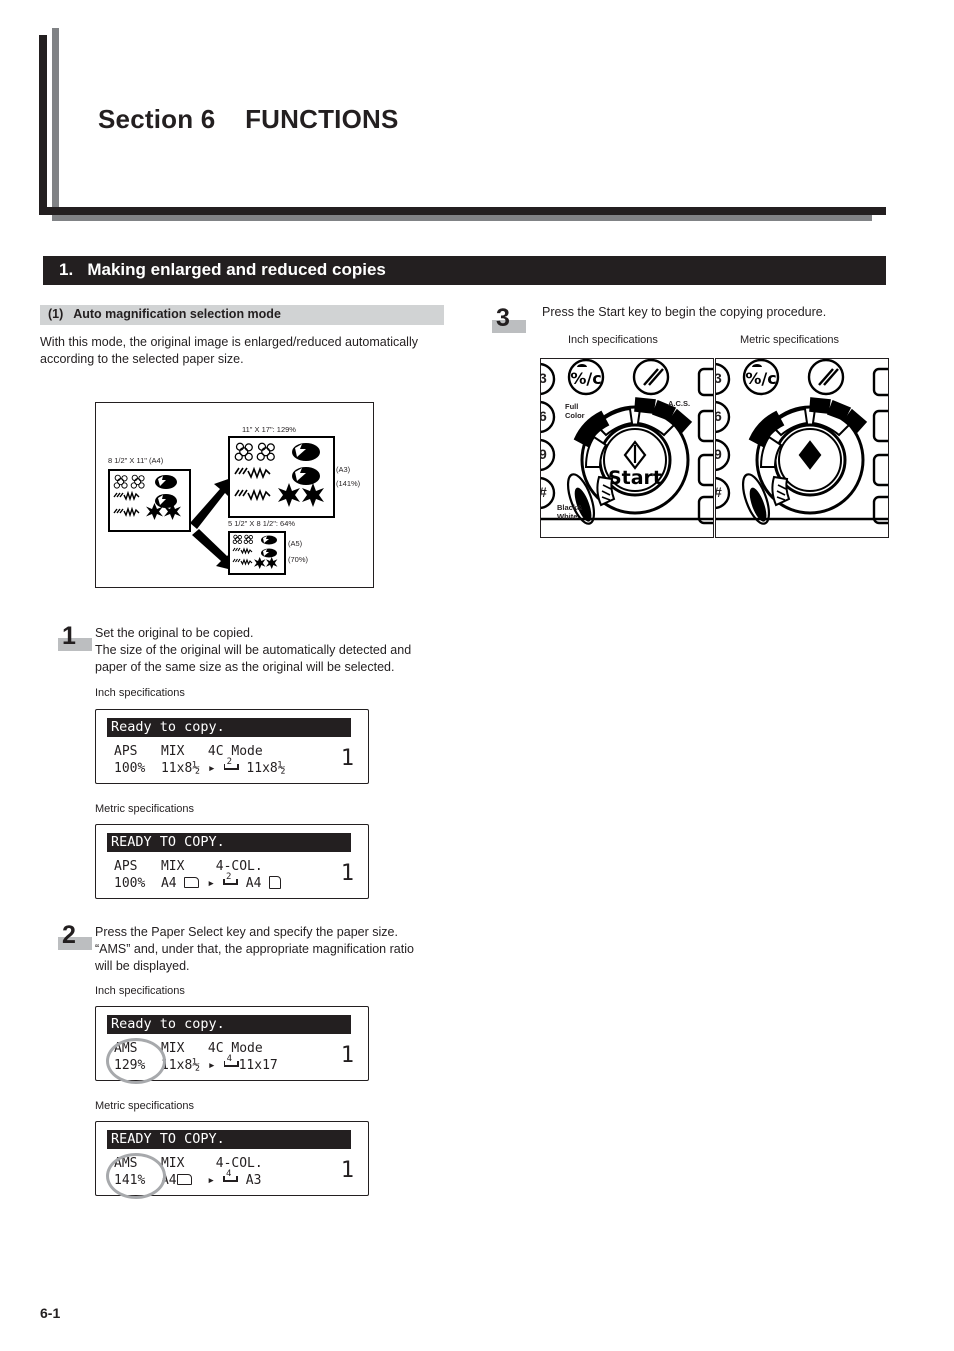  Describe the element at coordinates (679, 403) in the screenshot. I see `acs-label: A.C.S.` at that location.